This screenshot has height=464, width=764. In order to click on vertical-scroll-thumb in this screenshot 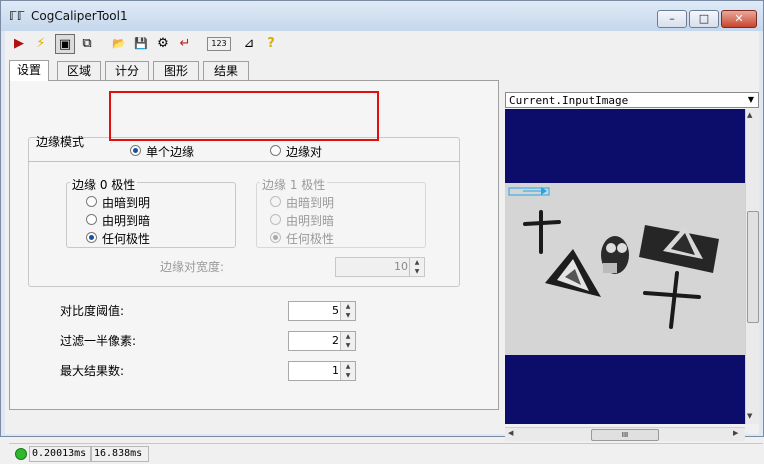, I will do `click(753, 267)`.